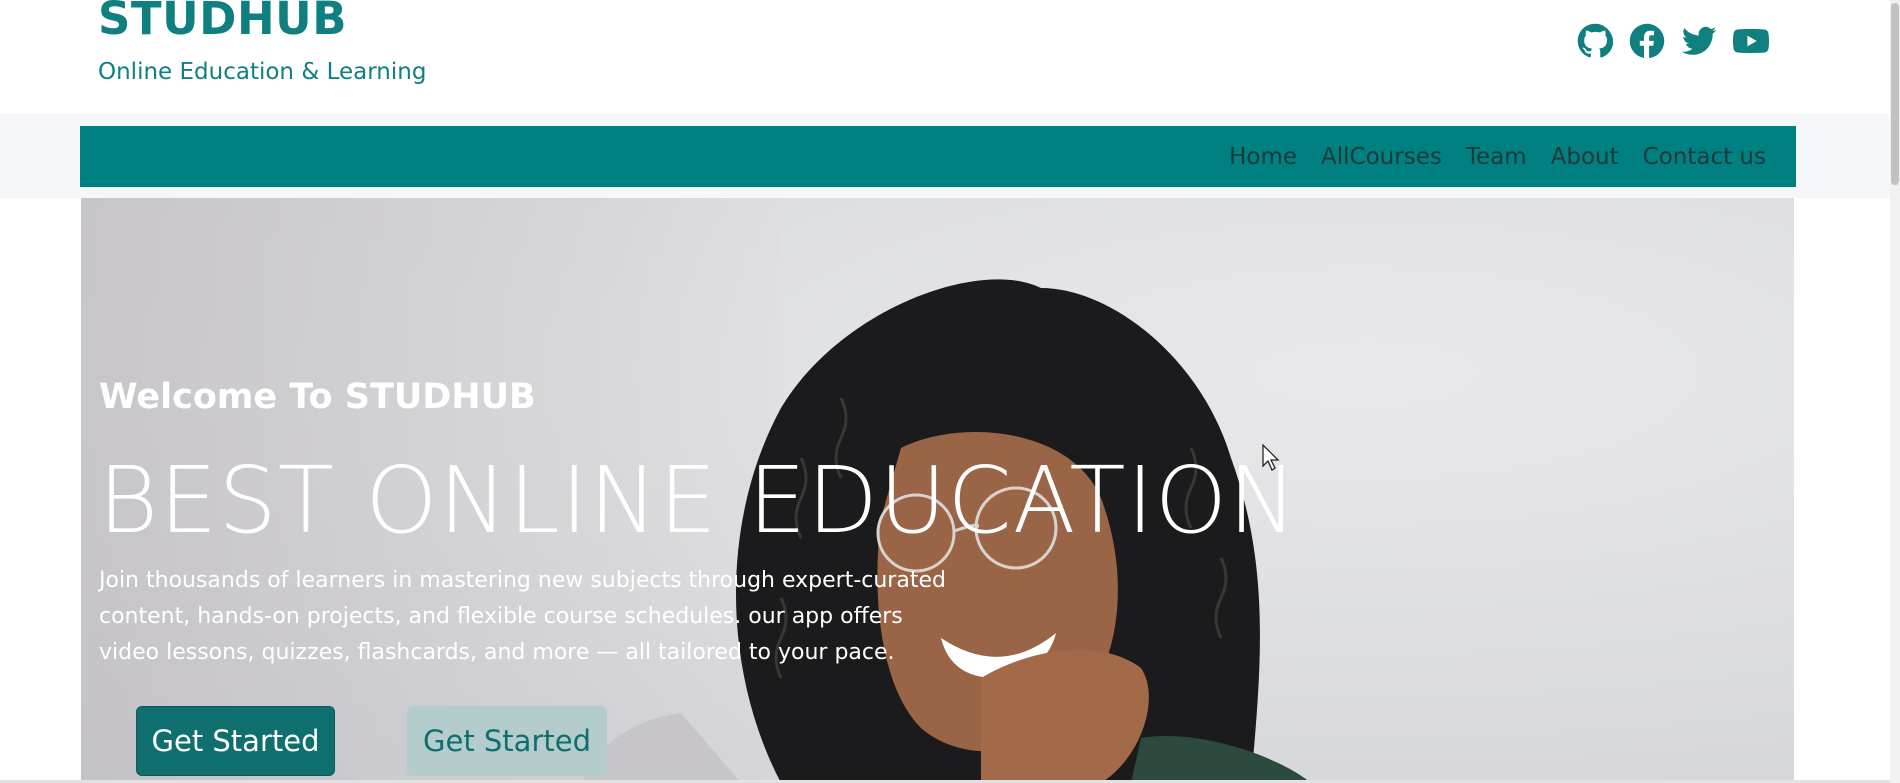 The width and height of the screenshot is (1900, 783). What do you see at coordinates (317, 397) in the screenshot?
I see `hero-welcome: Welcome To STUDHUB` at bounding box center [317, 397].